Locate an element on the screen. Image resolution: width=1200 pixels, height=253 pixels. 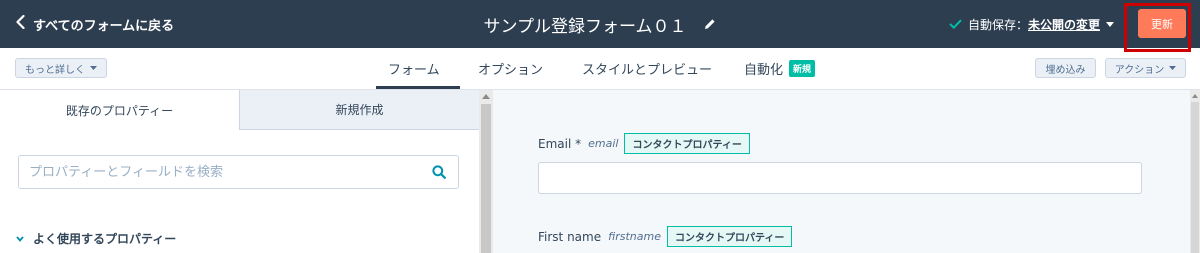
tab-style-preview-label: スタイルとプレビュー is located at coordinates (647, 70).